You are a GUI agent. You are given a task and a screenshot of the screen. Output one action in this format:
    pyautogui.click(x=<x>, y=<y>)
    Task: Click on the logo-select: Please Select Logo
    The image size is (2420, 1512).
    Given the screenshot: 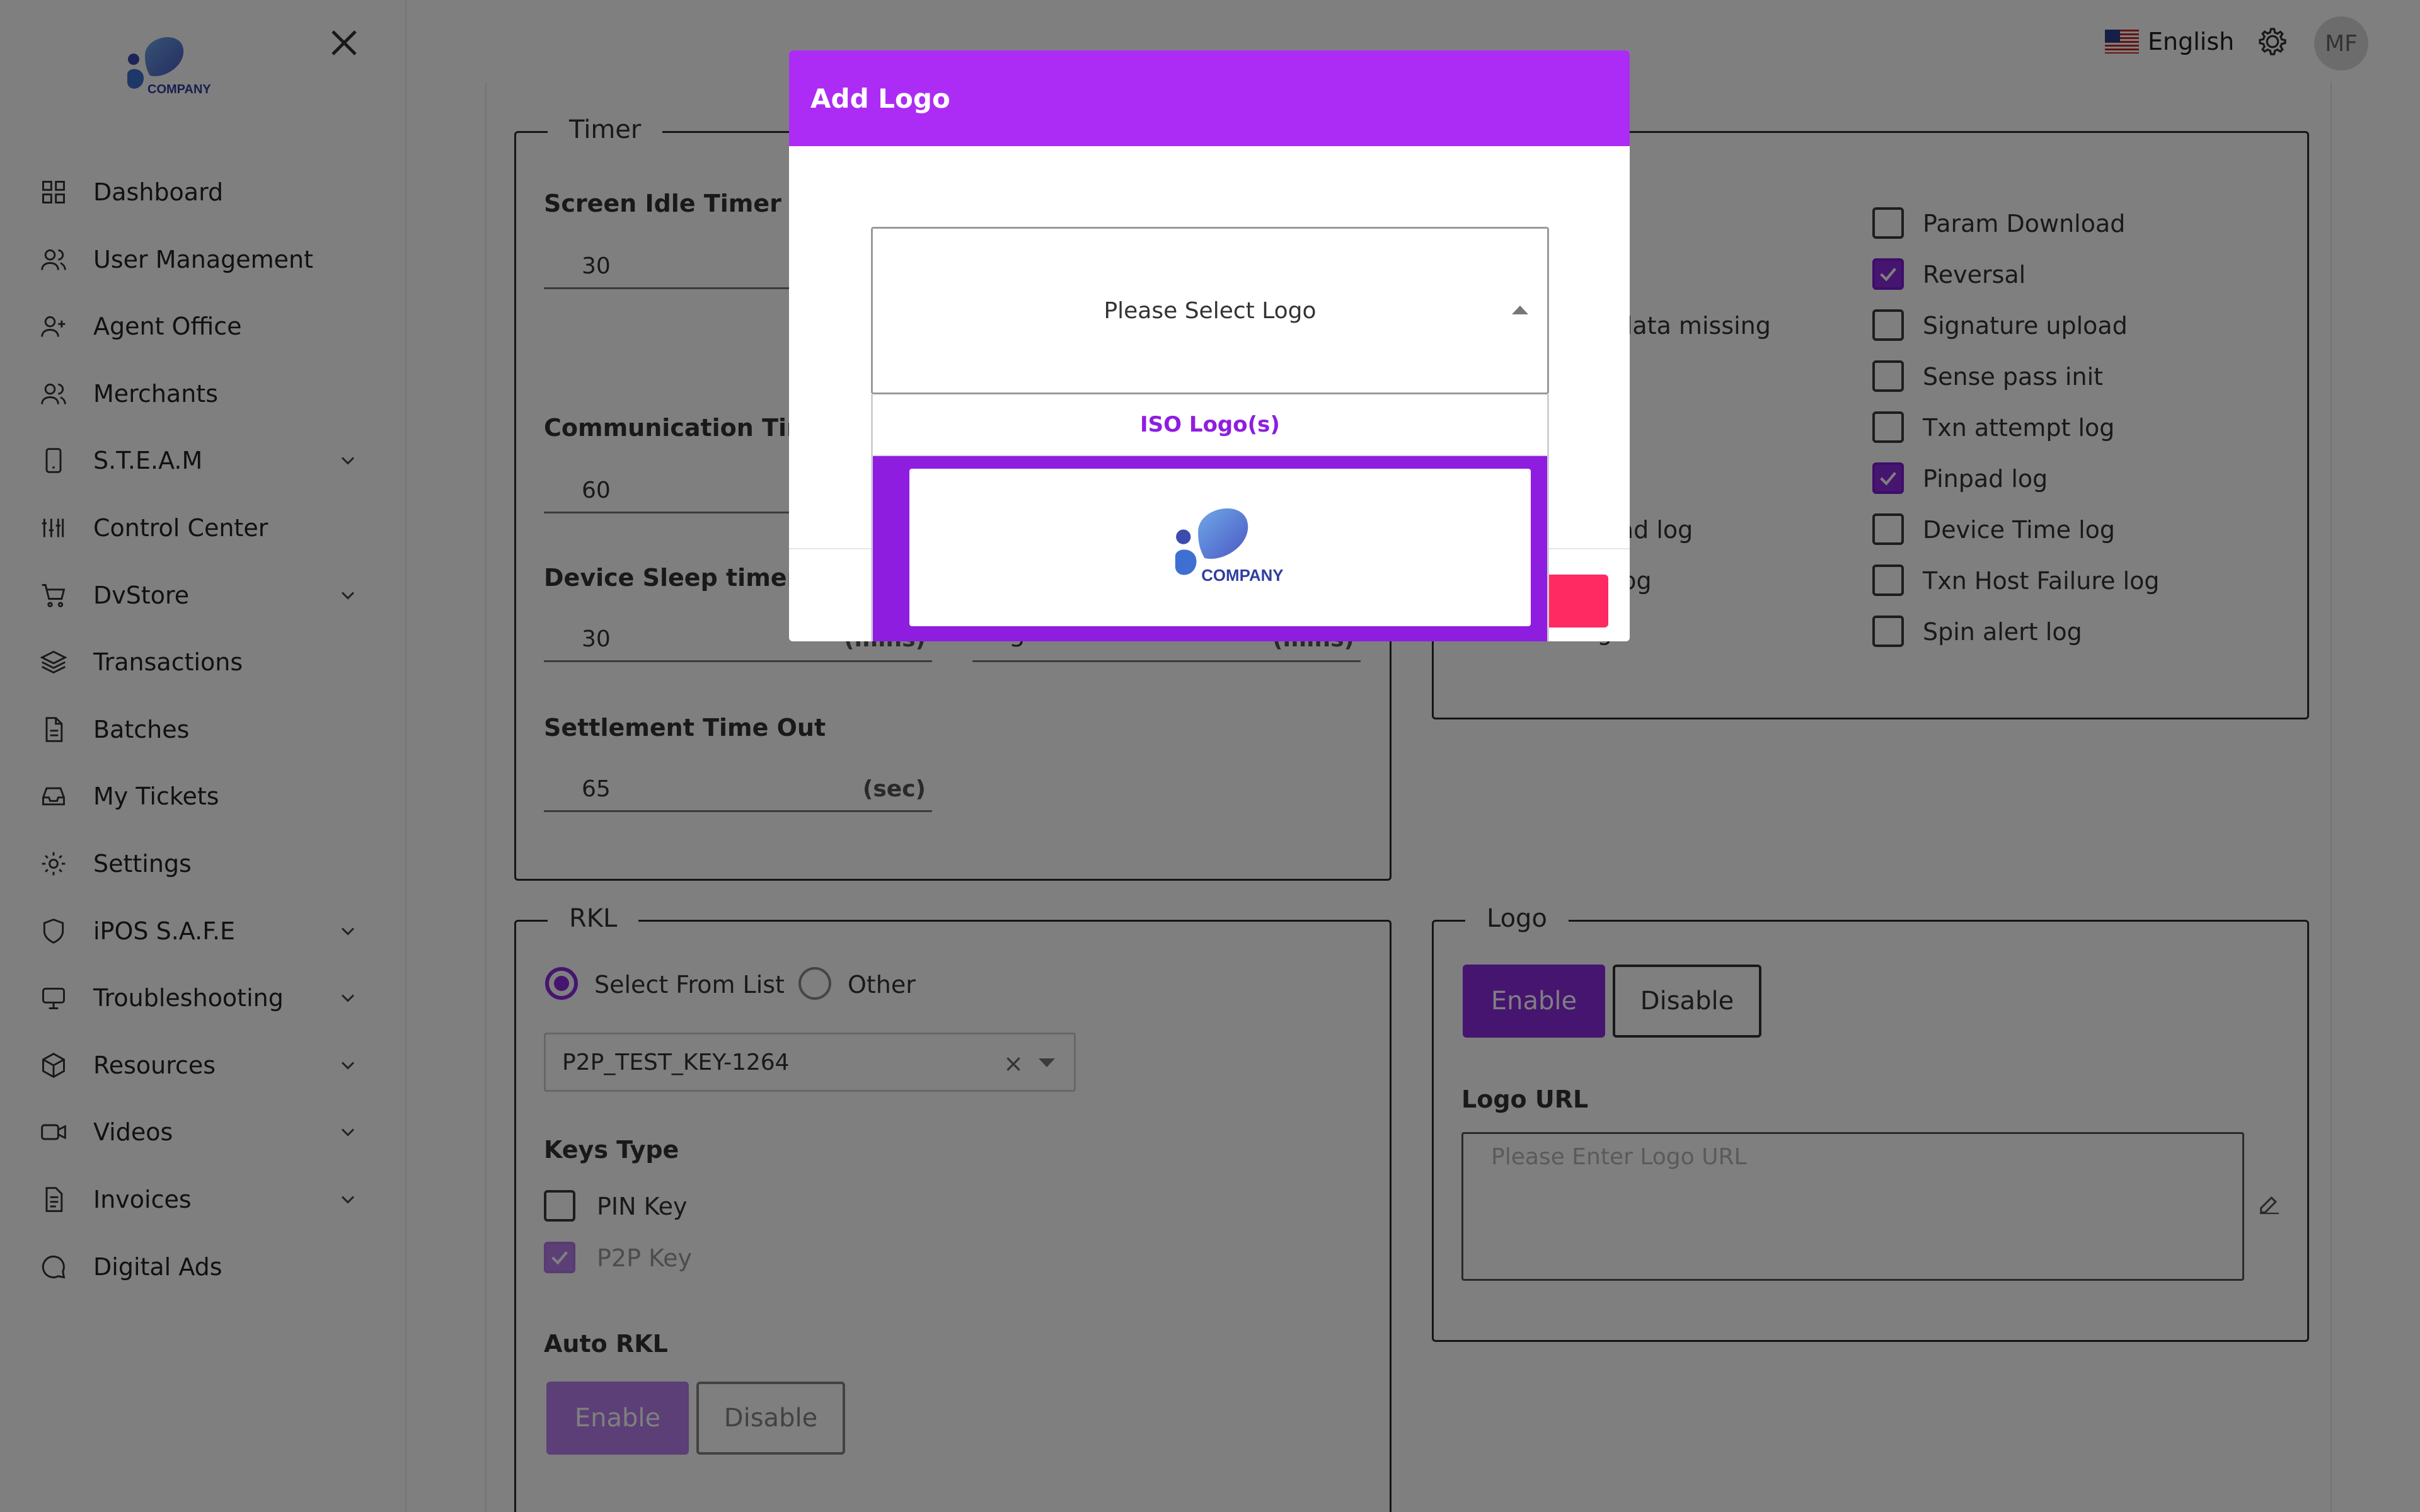 What is the action you would take?
    pyautogui.click(x=1210, y=310)
    